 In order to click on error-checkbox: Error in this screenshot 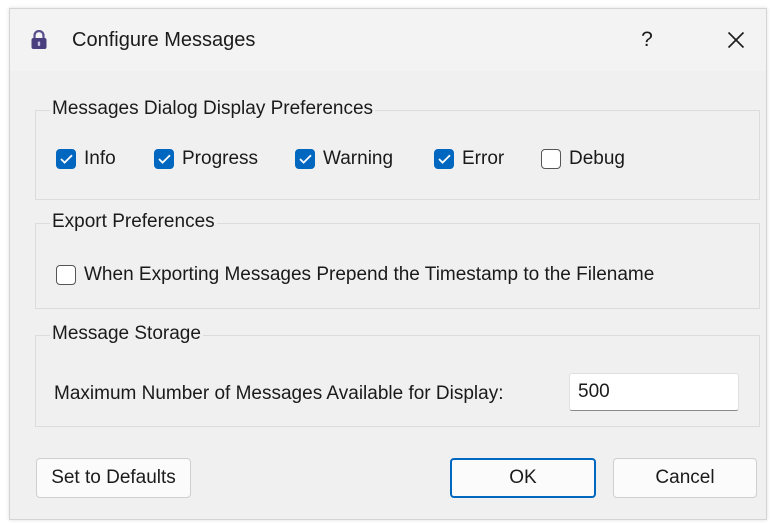, I will do `click(469, 159)`.